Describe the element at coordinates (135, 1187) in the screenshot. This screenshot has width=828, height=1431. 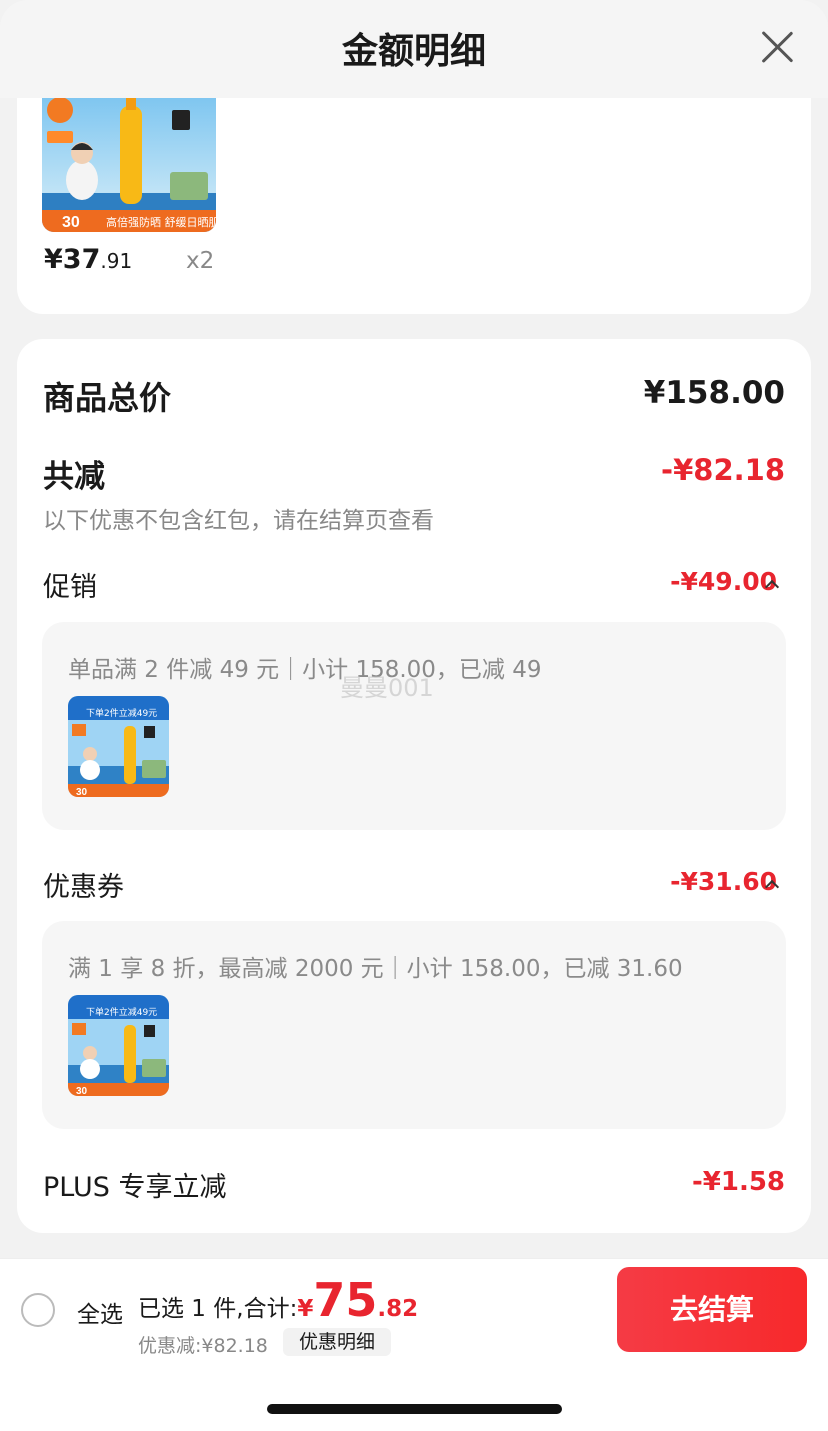
I see `plus-discount-label: PLUS 专享立减` at that location.